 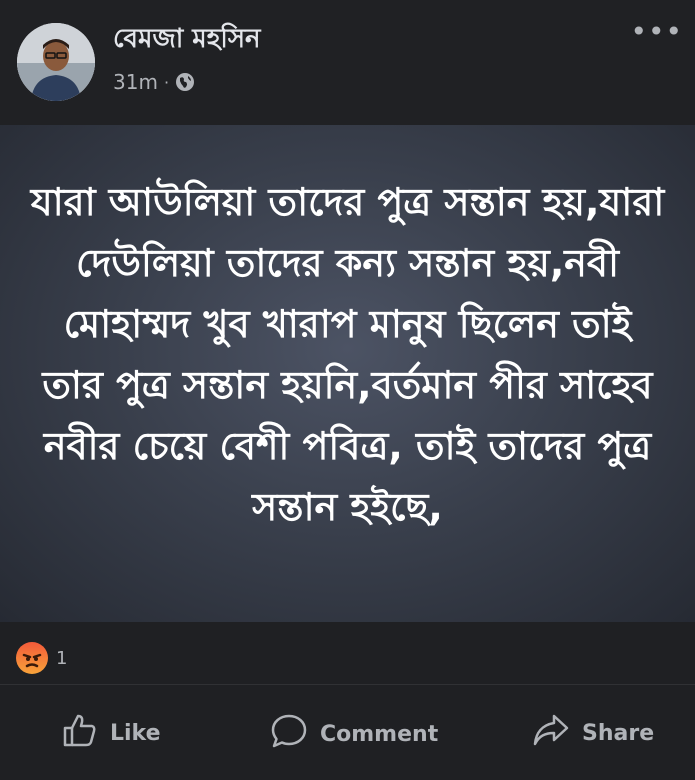 I want to click on share-button: Share, so click(x=593, y=733).